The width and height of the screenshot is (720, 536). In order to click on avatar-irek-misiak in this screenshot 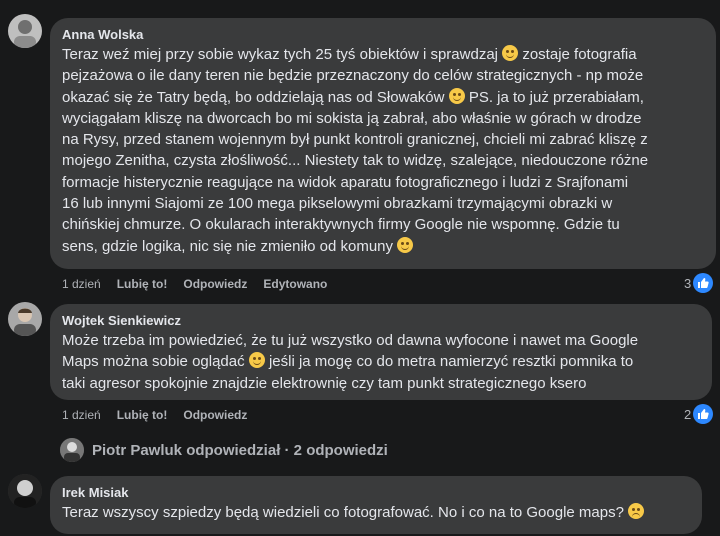, I will do `click(25, 491)`.